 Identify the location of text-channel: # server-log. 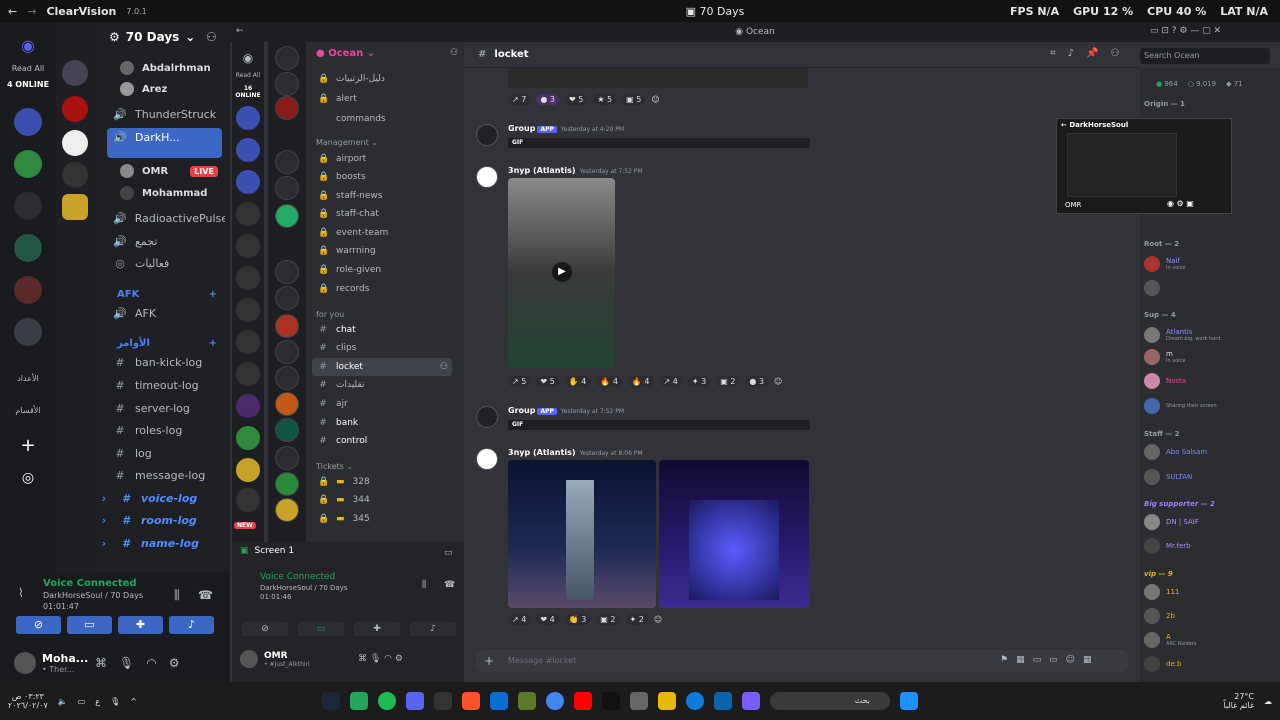
(169, 408).